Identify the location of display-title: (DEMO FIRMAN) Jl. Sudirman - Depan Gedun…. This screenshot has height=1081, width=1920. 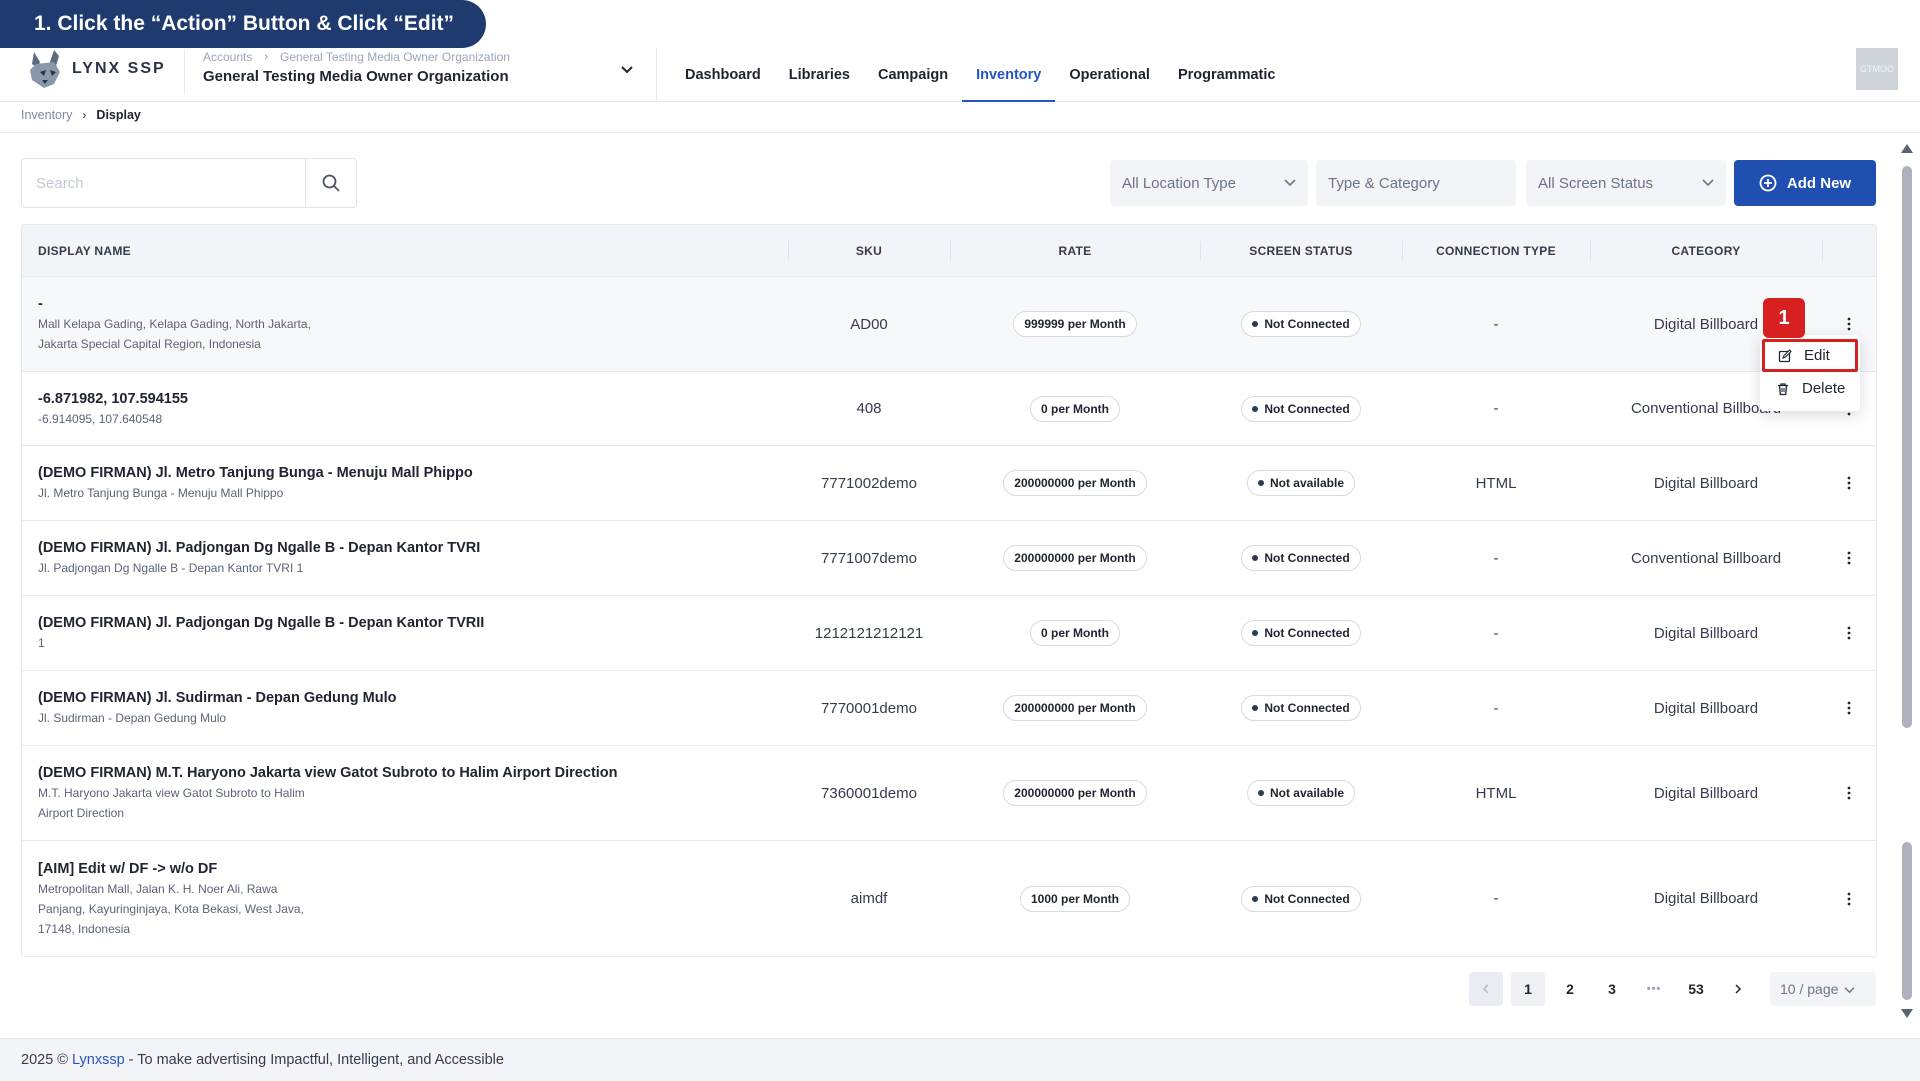
(217, 698).